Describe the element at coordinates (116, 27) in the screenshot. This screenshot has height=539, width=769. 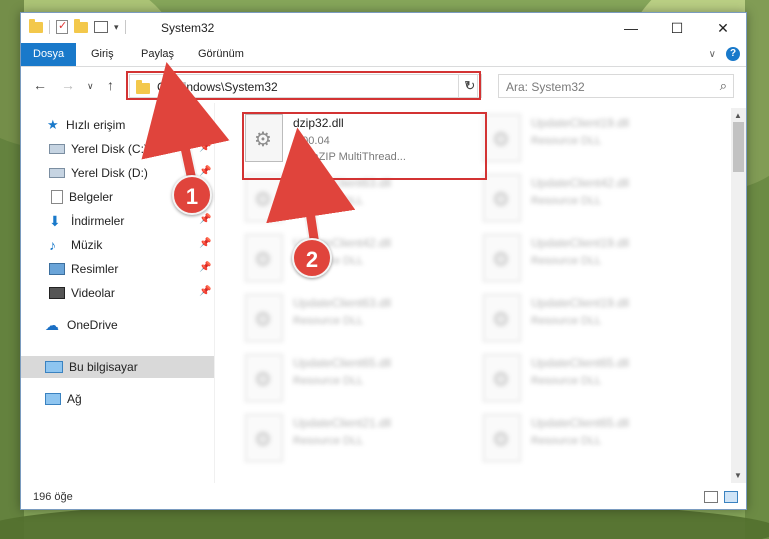
I see `toolbar-dropdown-icon: ▾` at that location.